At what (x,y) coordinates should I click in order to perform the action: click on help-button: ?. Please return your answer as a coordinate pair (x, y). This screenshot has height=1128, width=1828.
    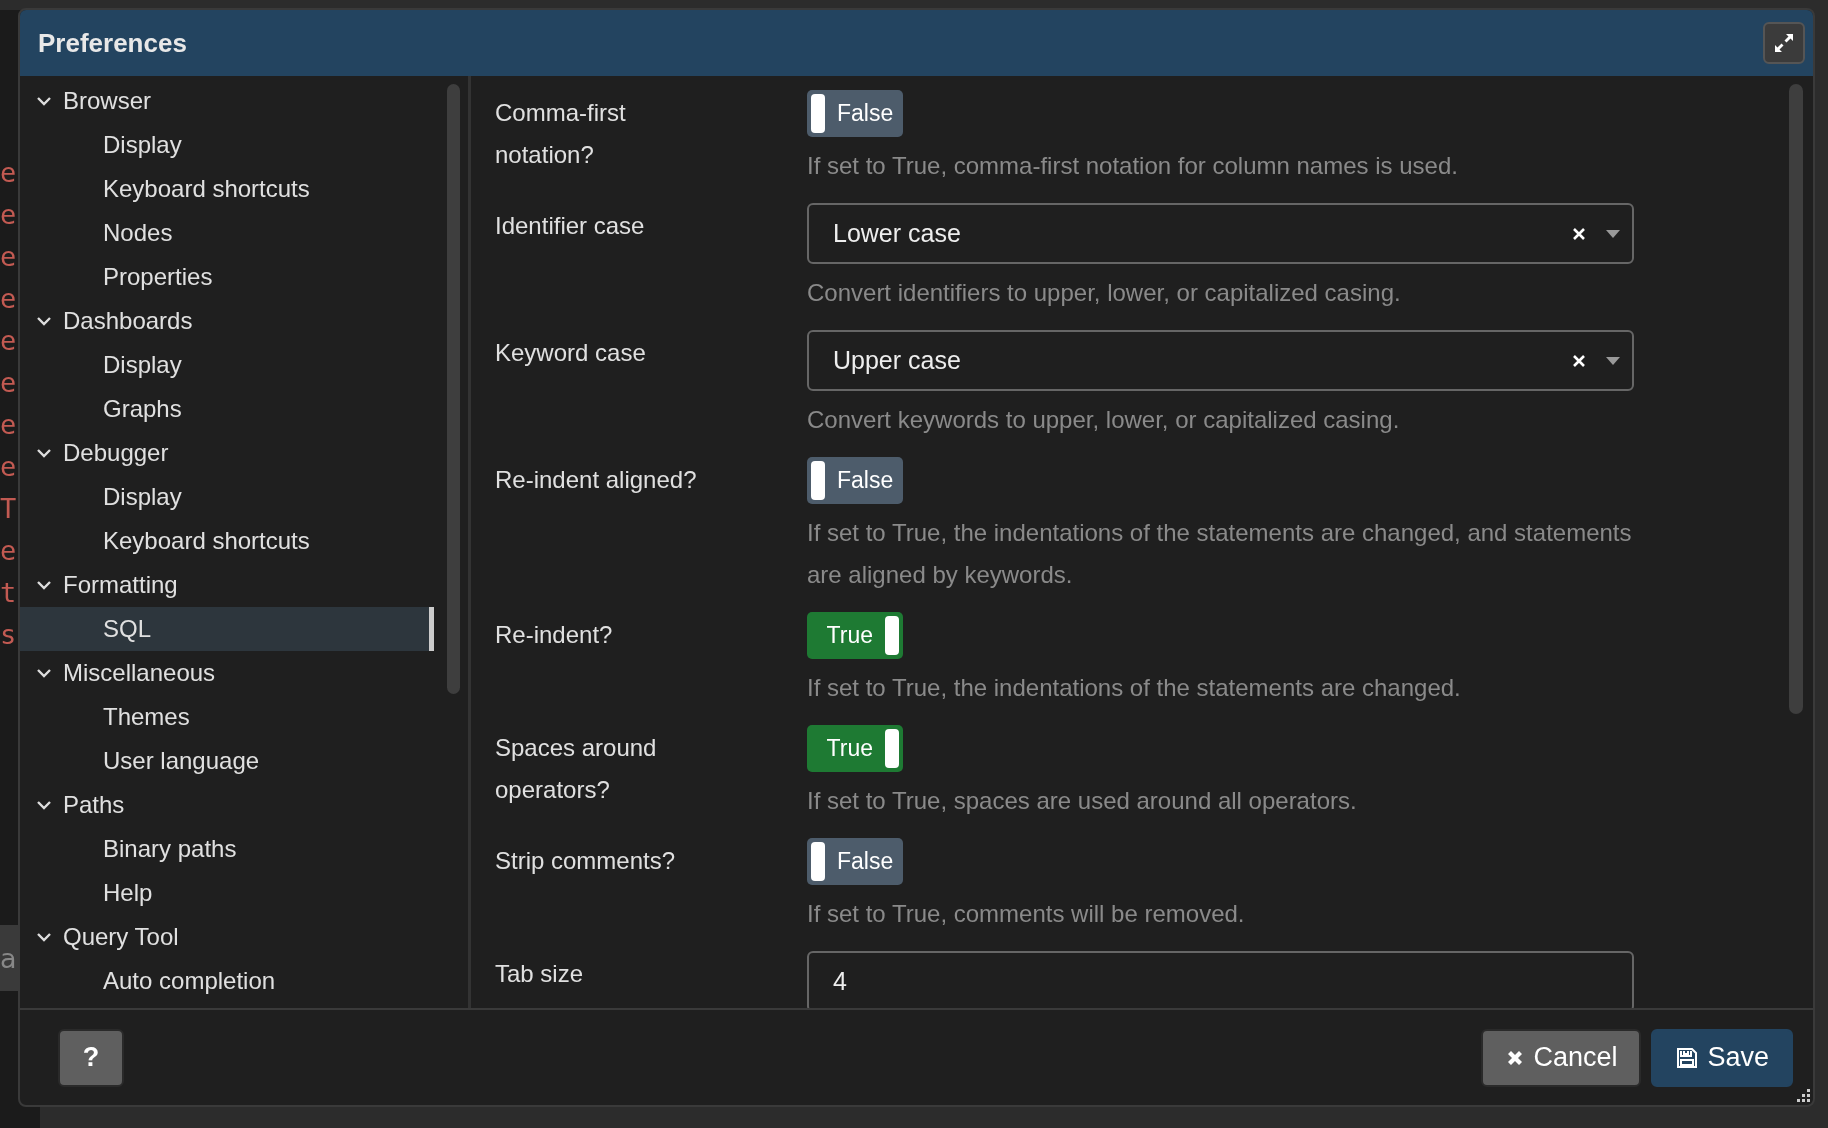
    Looking at the image, I should click on (91, 1057).